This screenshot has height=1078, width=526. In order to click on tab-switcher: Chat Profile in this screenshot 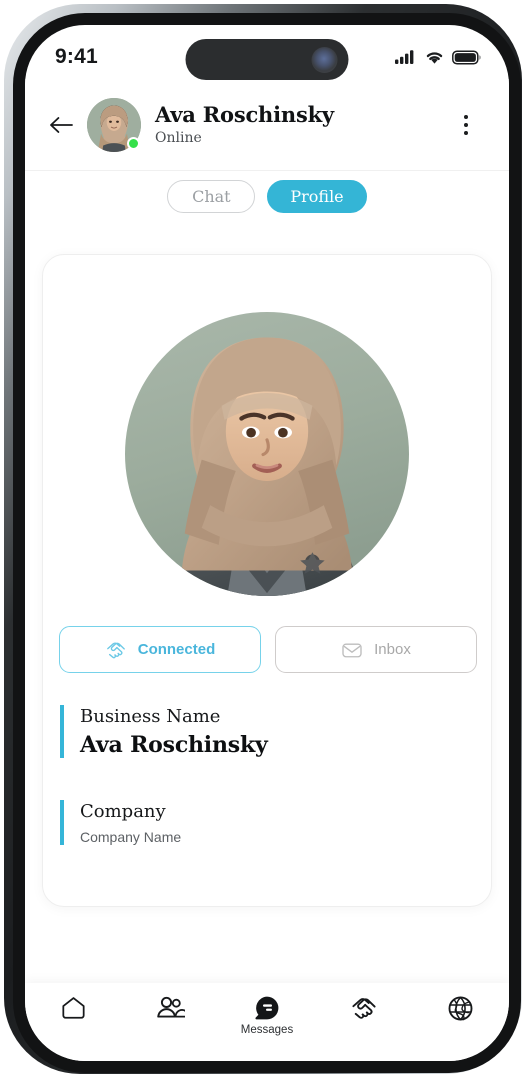, I will do `click(267, 196)`.